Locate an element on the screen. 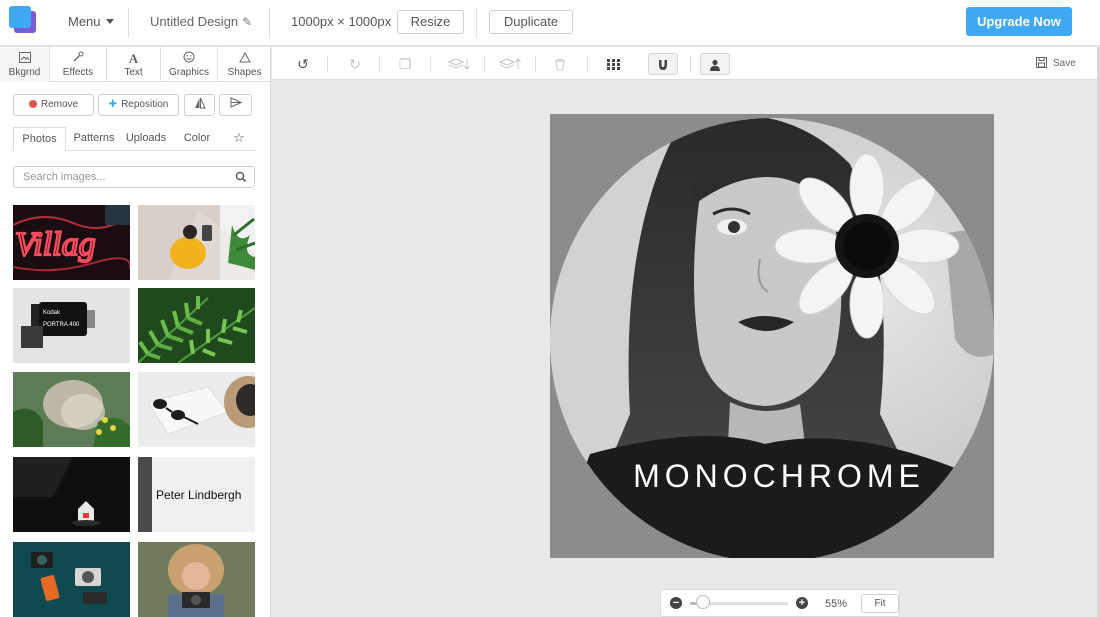 This screenshot has width=1100, height=617. canvas-dimensions: 1000px × 1000px is located at coordinates (341, 21).